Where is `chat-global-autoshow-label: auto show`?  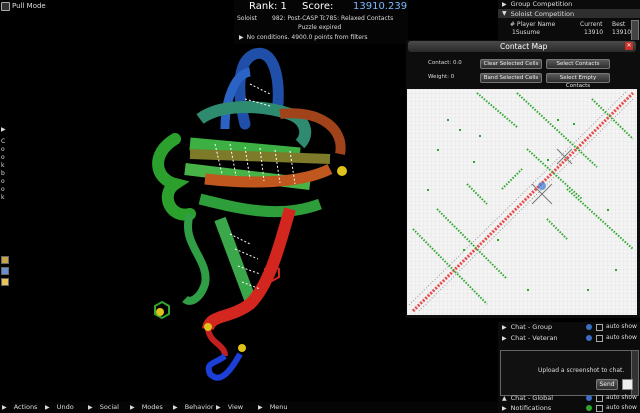
chat-global-autoshow-label: auto show is located at coordinates (621, 397).